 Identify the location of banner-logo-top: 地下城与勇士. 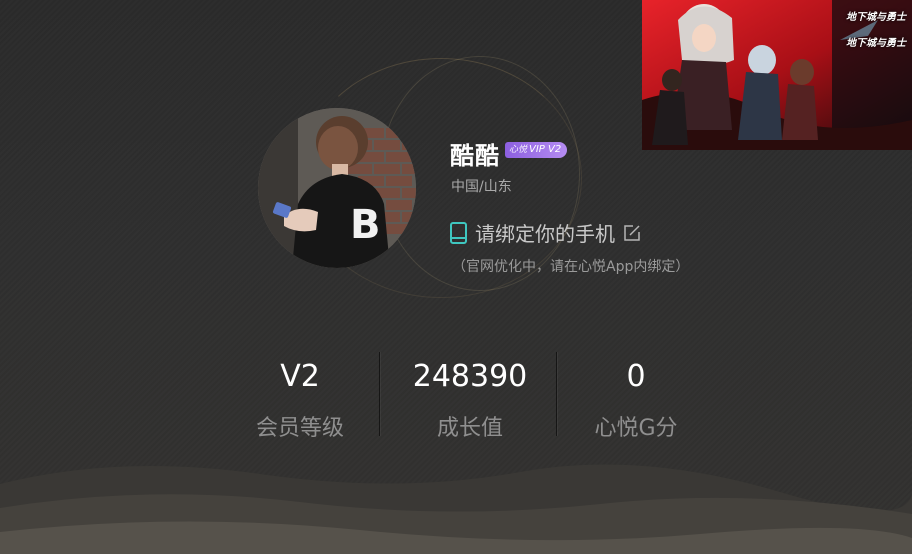
(876, 17).